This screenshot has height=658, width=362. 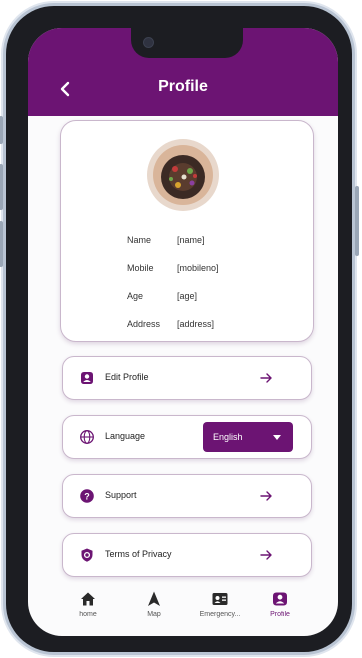 What do you see at coordinates (87, 555) in the screenshot?
I see `privacy-shield-icon` at bounding box center [87, 555].